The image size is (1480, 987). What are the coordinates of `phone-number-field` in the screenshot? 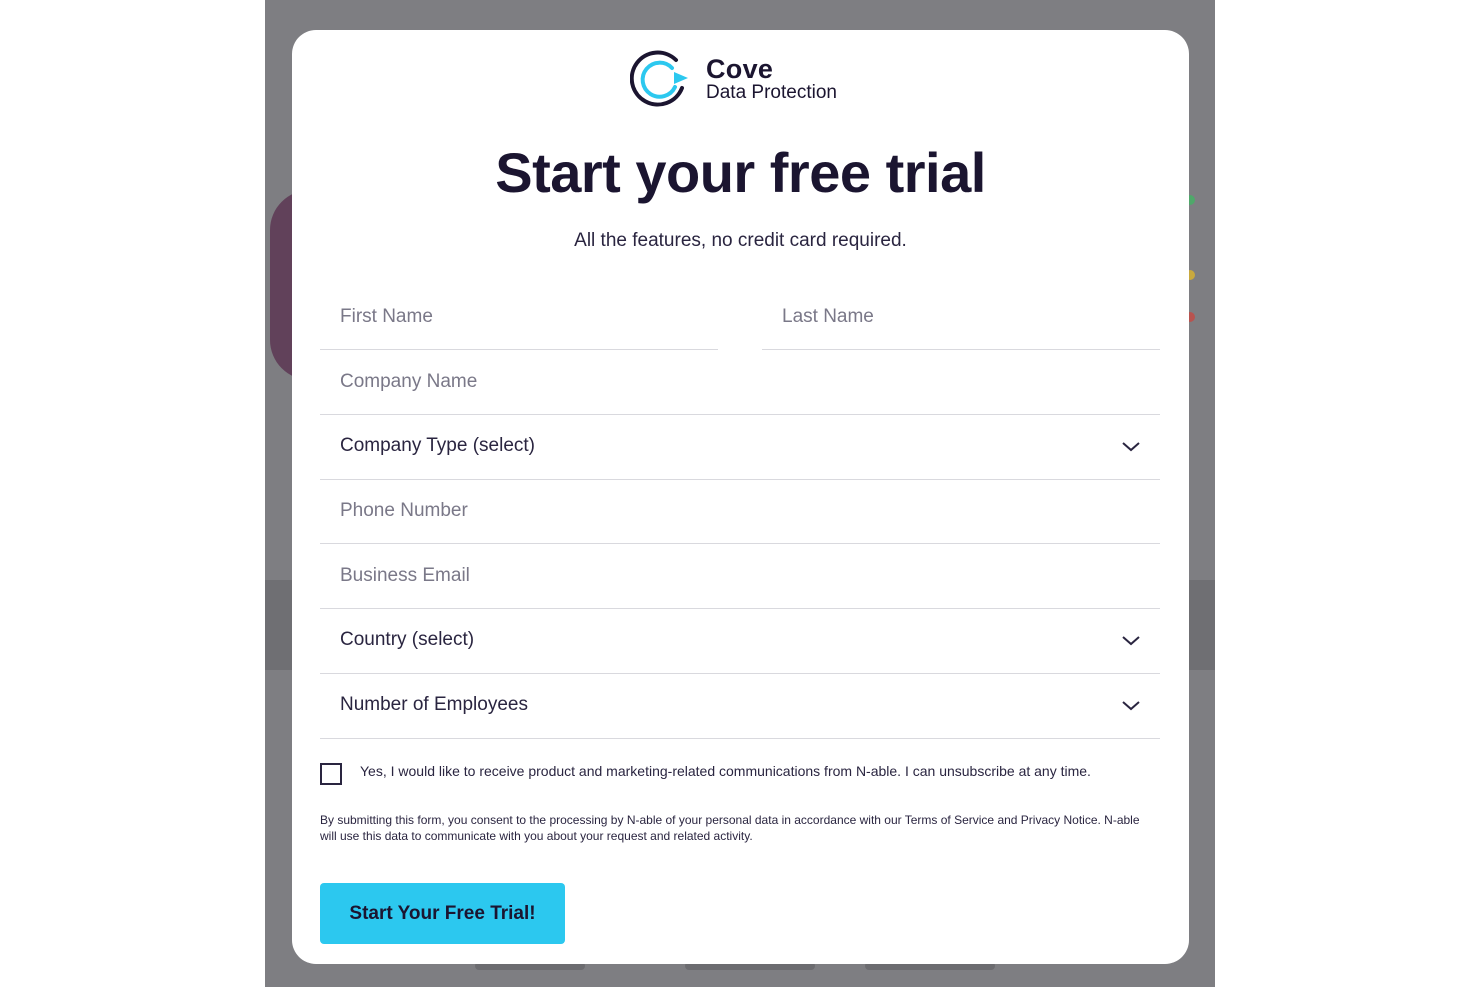 It's located at (740, 511).